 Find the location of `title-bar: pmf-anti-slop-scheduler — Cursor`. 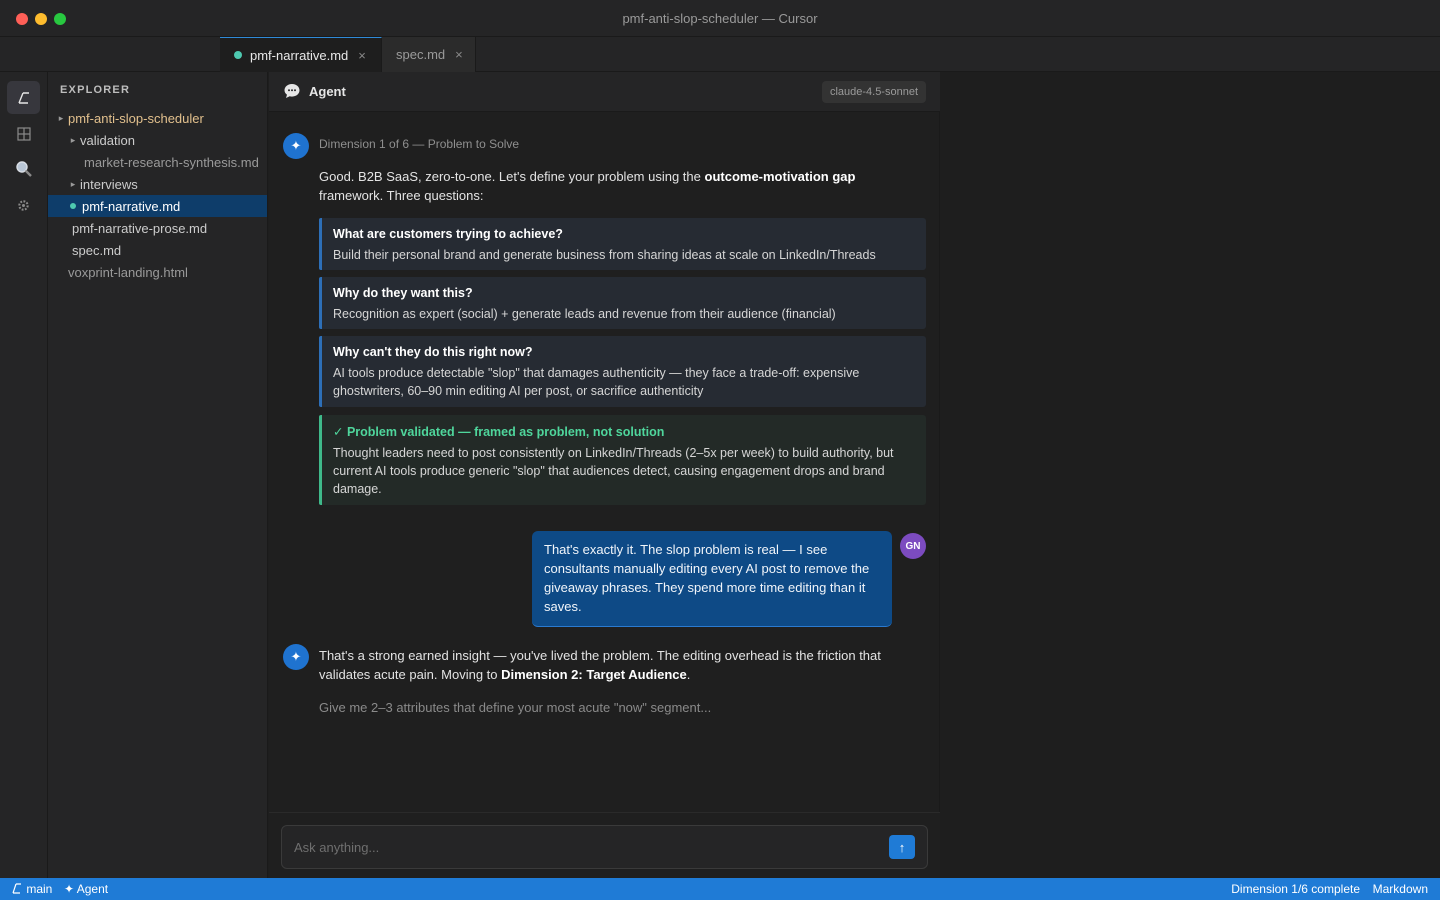

title-bar: pmf-anti-slop-scheduler — Cursor is located at coordinates (720, 18).